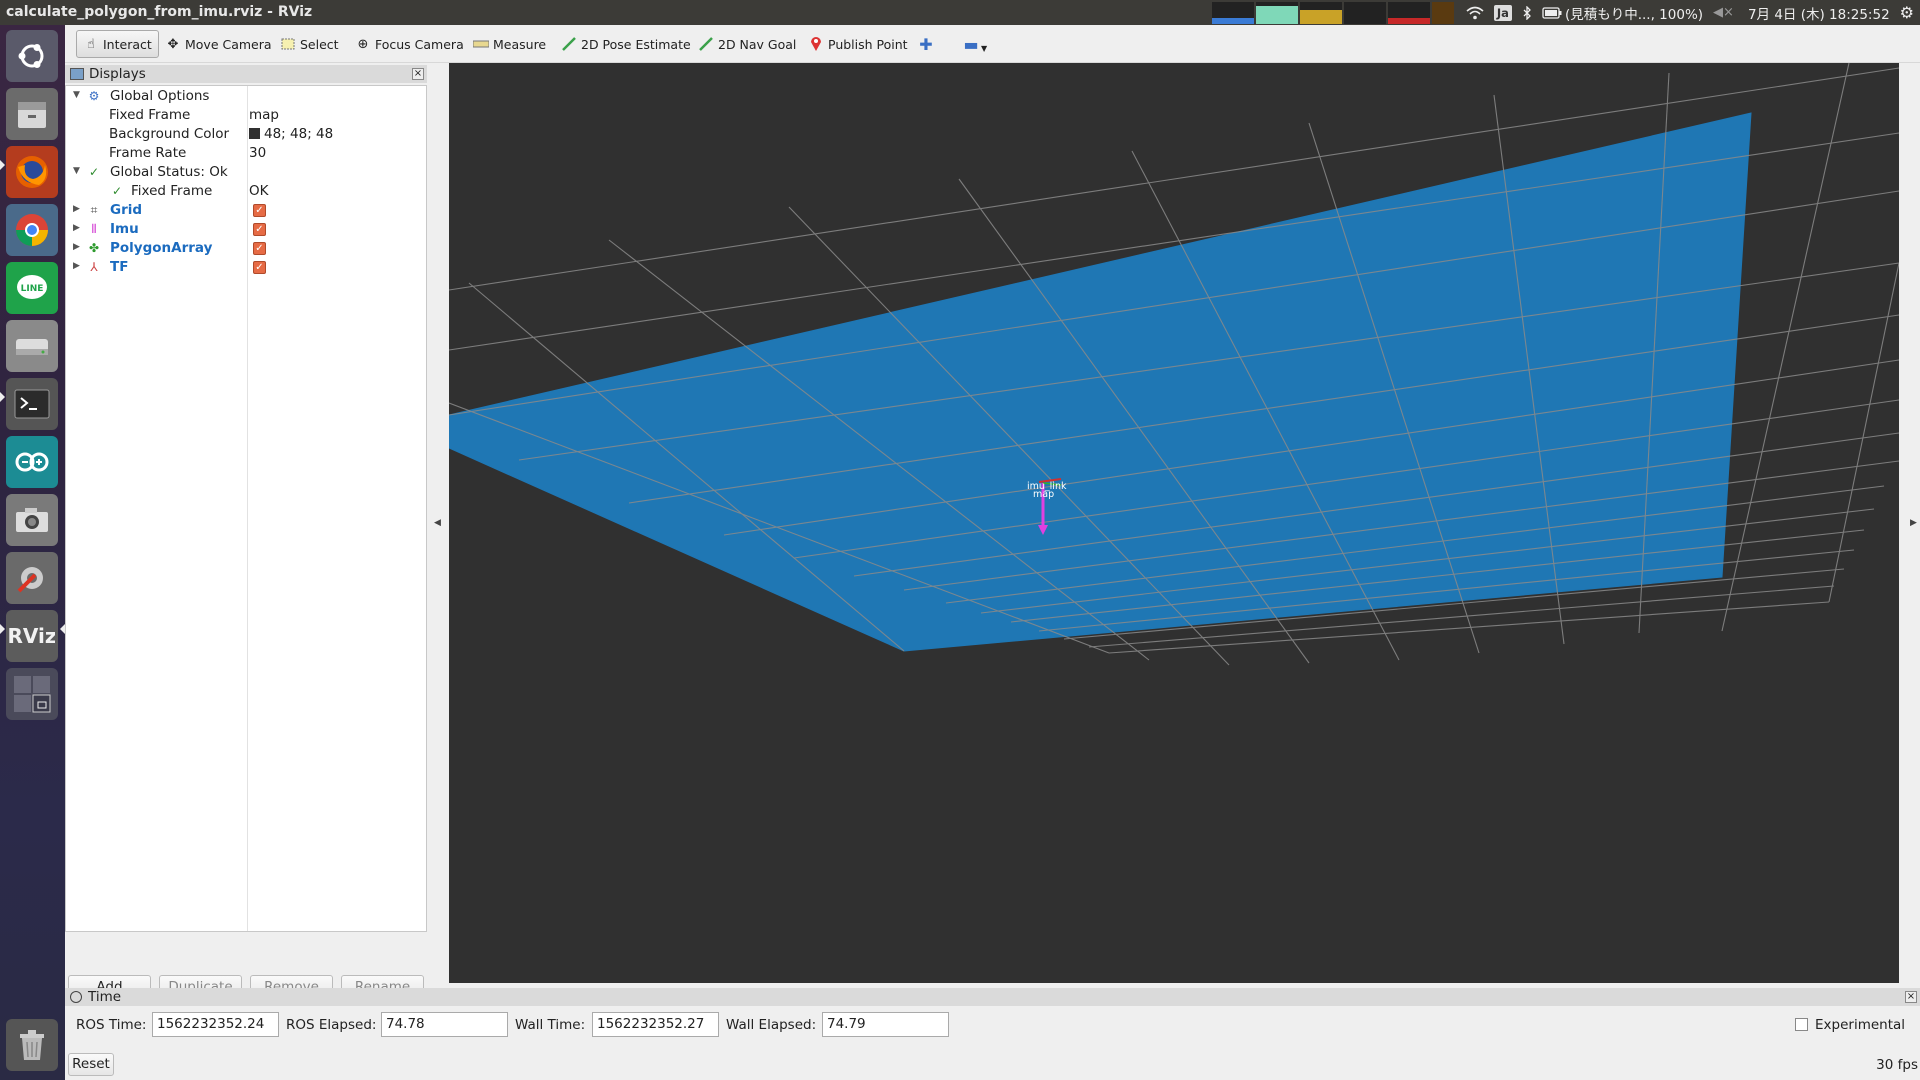 The width and height of the screenshot is (1920, 1080). What do you see at coordinates (1043, 494) in the screenshot?
I see `frame-label-map: map` at bounding box center [1043, 494].